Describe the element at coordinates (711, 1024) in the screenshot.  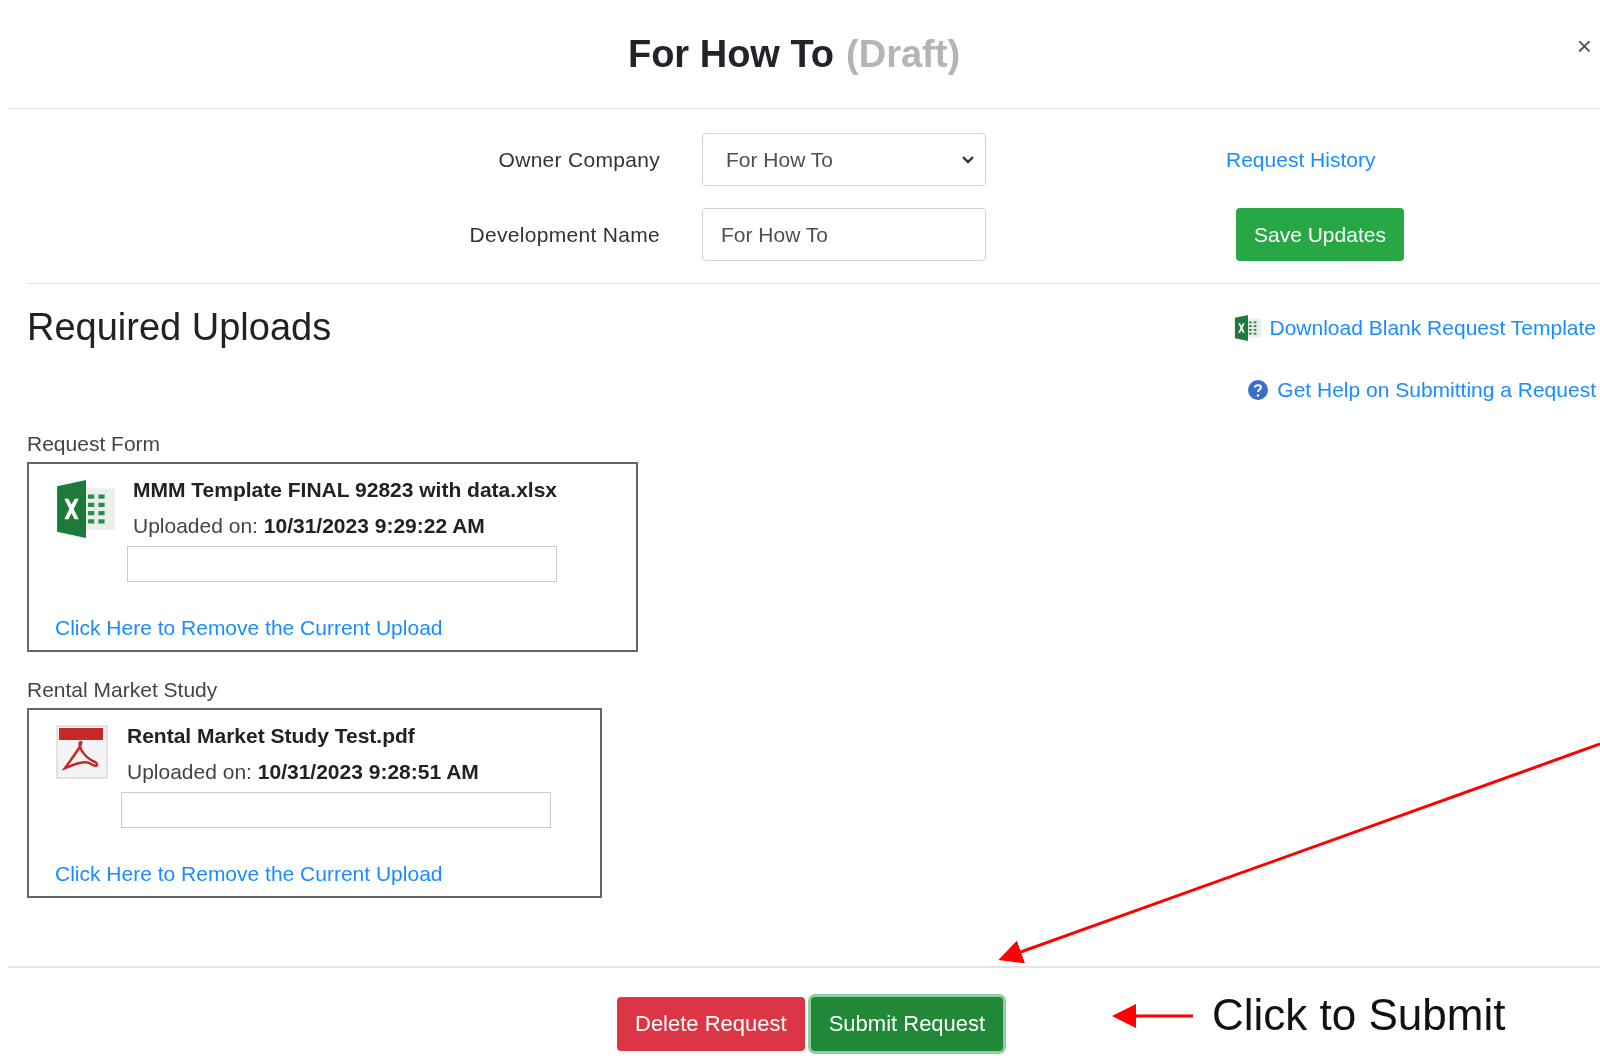
I see `delete-request-button: Delete Request` at that location.